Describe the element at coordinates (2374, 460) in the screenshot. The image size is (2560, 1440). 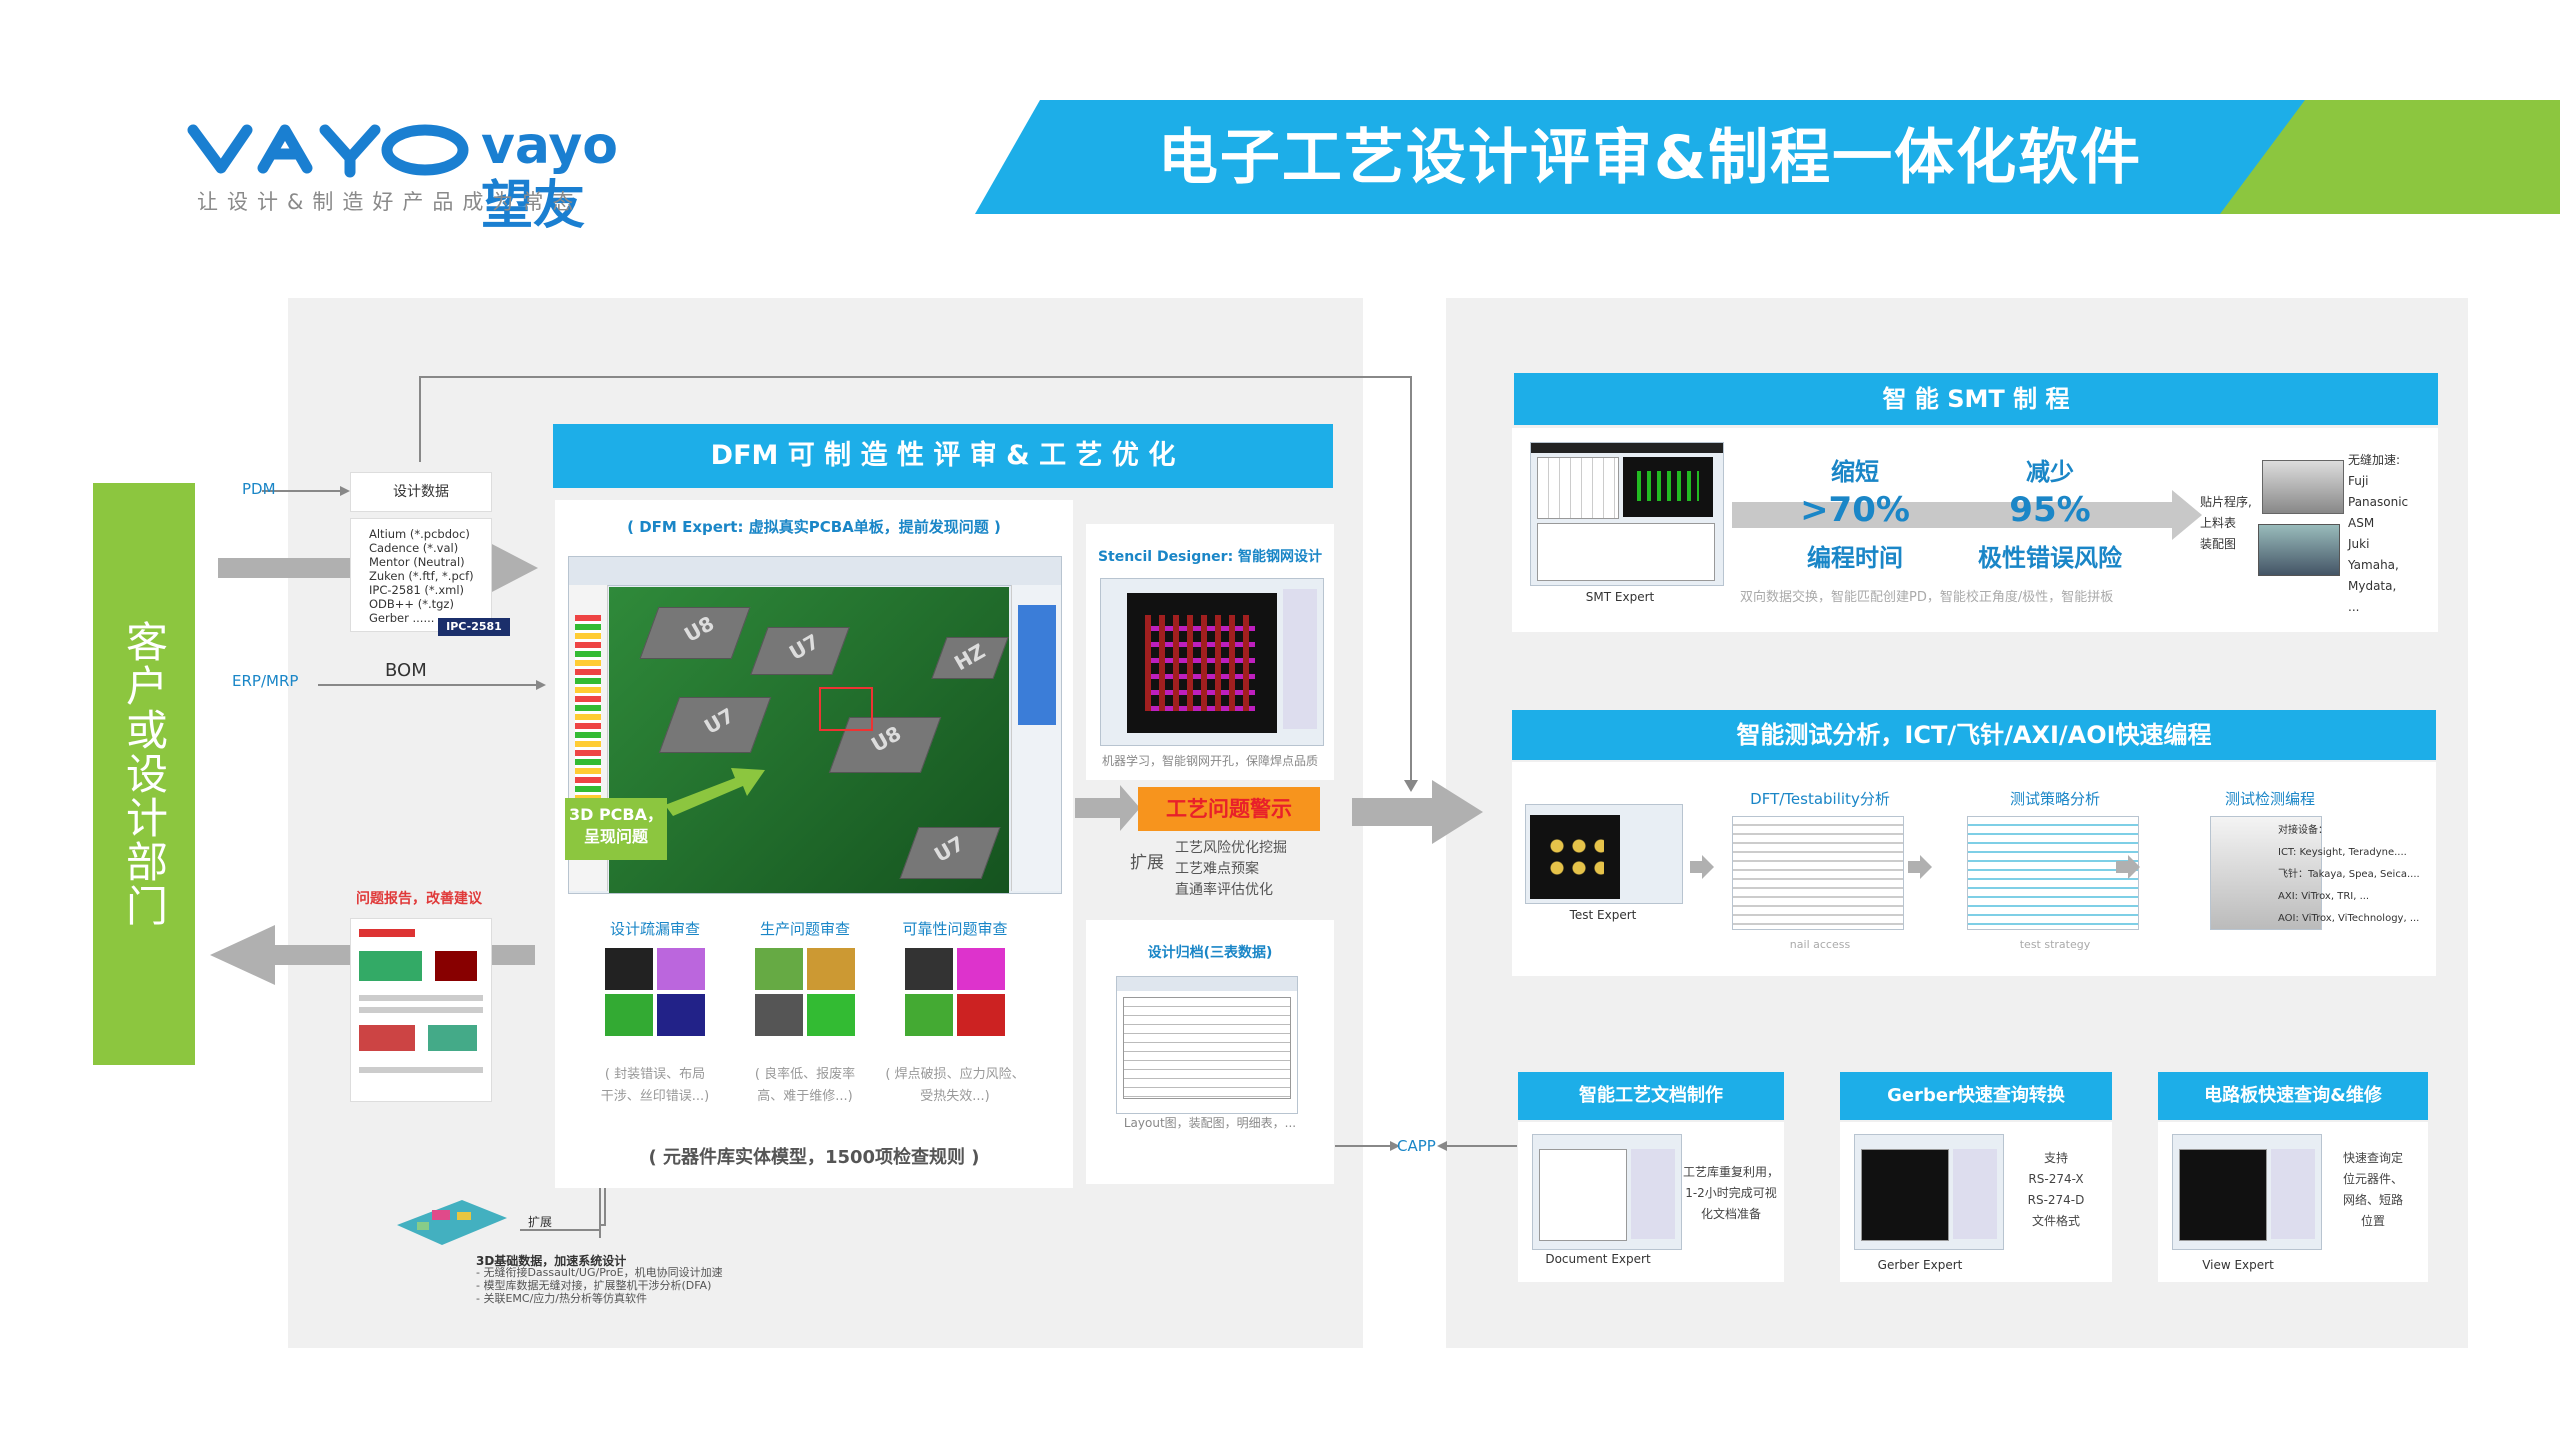
I see `brands-title: 无缝加速:` at that location.